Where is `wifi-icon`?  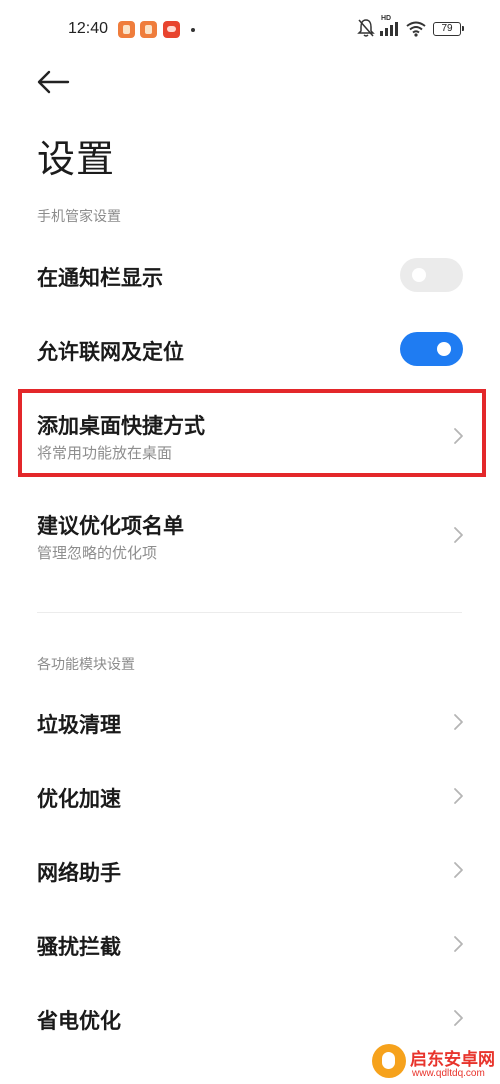 wifi-icon is located at coordinates (416, 29).